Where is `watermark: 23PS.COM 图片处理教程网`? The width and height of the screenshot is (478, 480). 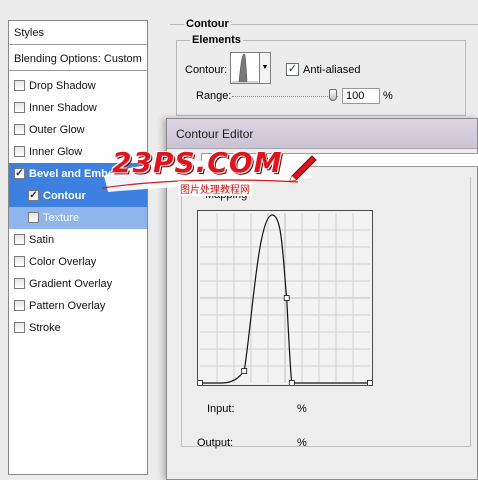
watermark: 23PS.COM 图片处理教程网 is located at coordinates (210, 174).